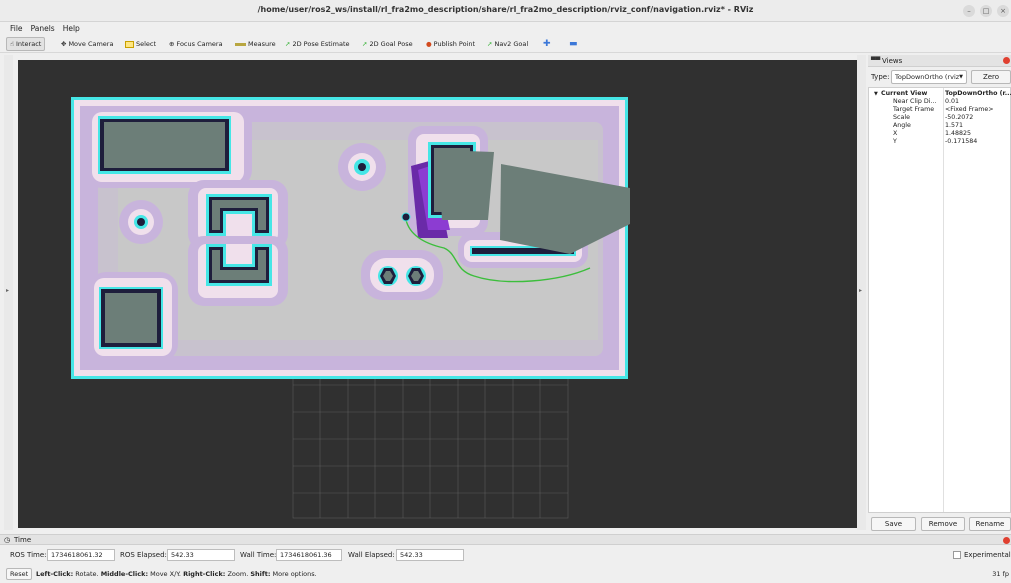  Describe the element at coordinates (987, 555) in the screenshot. I see `experimental-label: Experimental` at that location.